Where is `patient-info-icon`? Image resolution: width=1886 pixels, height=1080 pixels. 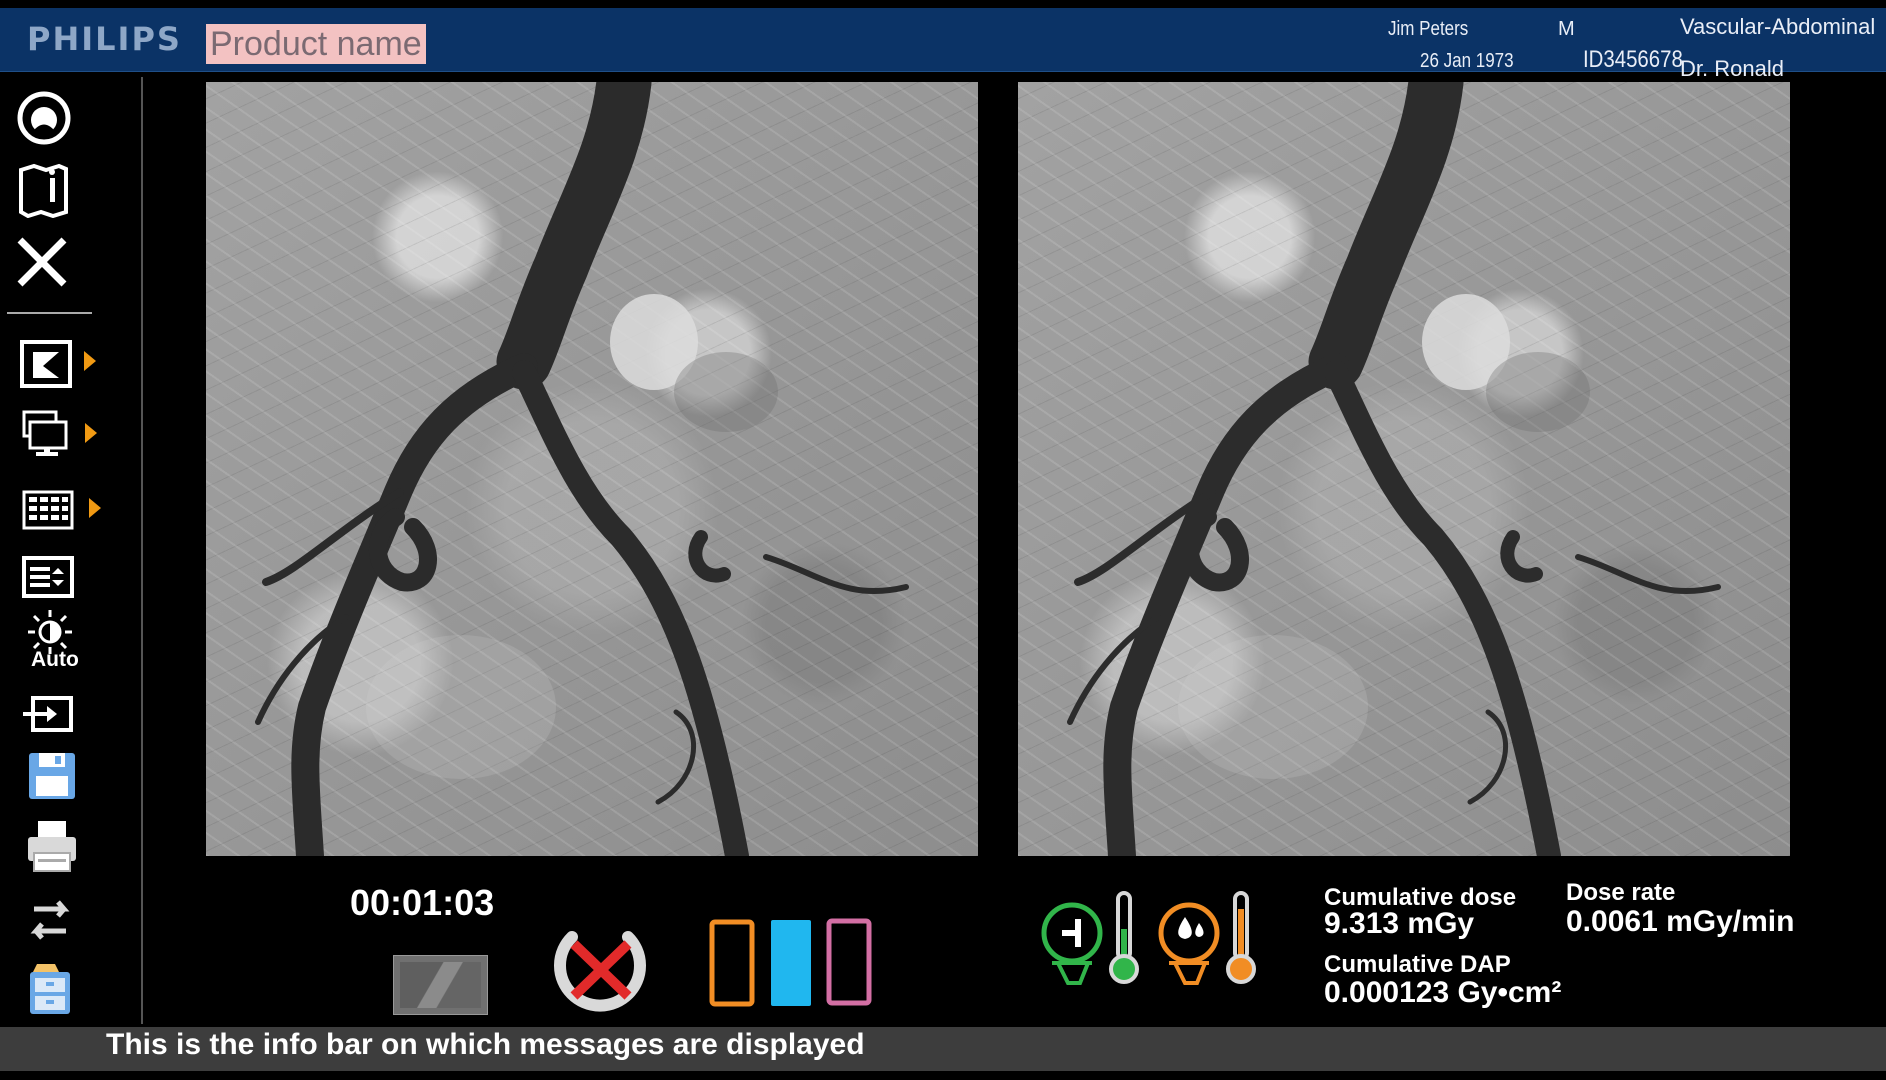
patient-info-icon is located at coordinates (44, 190).